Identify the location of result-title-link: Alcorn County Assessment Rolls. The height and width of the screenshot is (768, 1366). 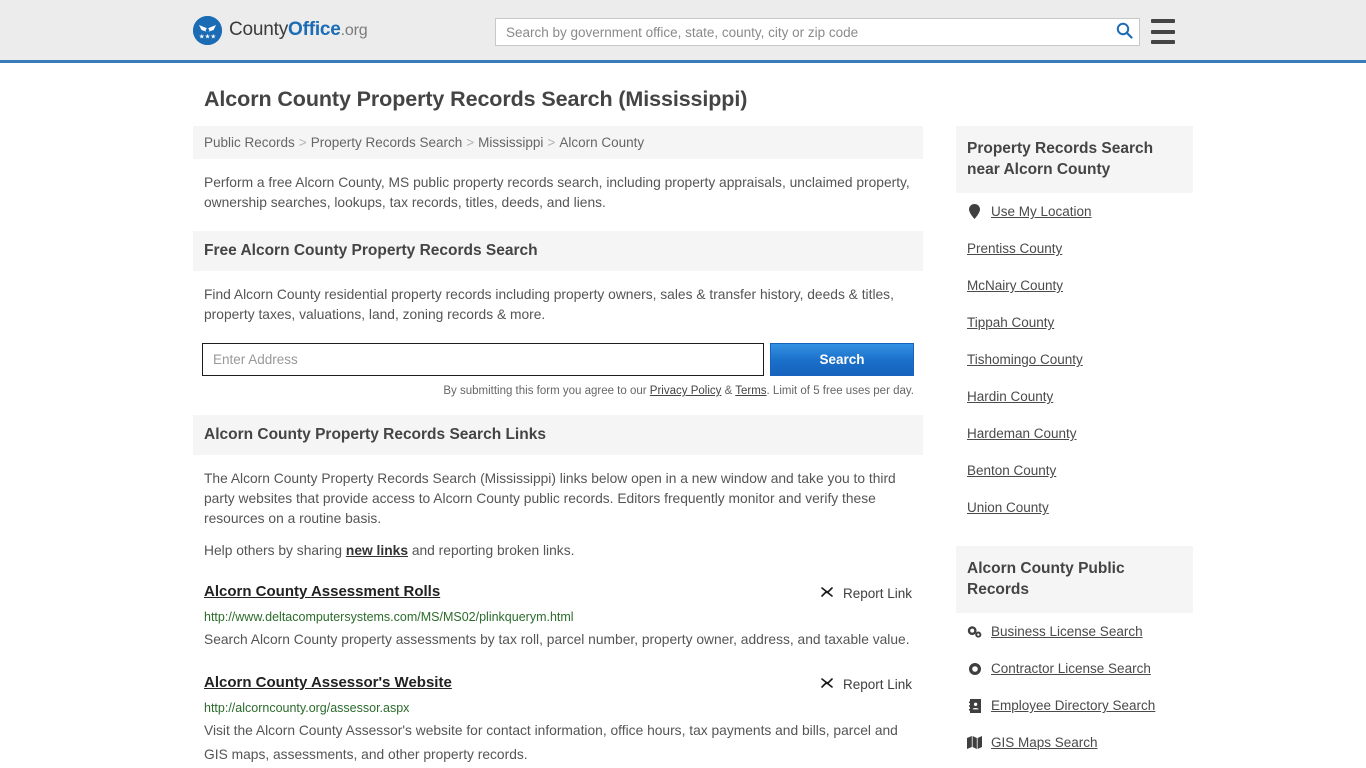
(322, 591).